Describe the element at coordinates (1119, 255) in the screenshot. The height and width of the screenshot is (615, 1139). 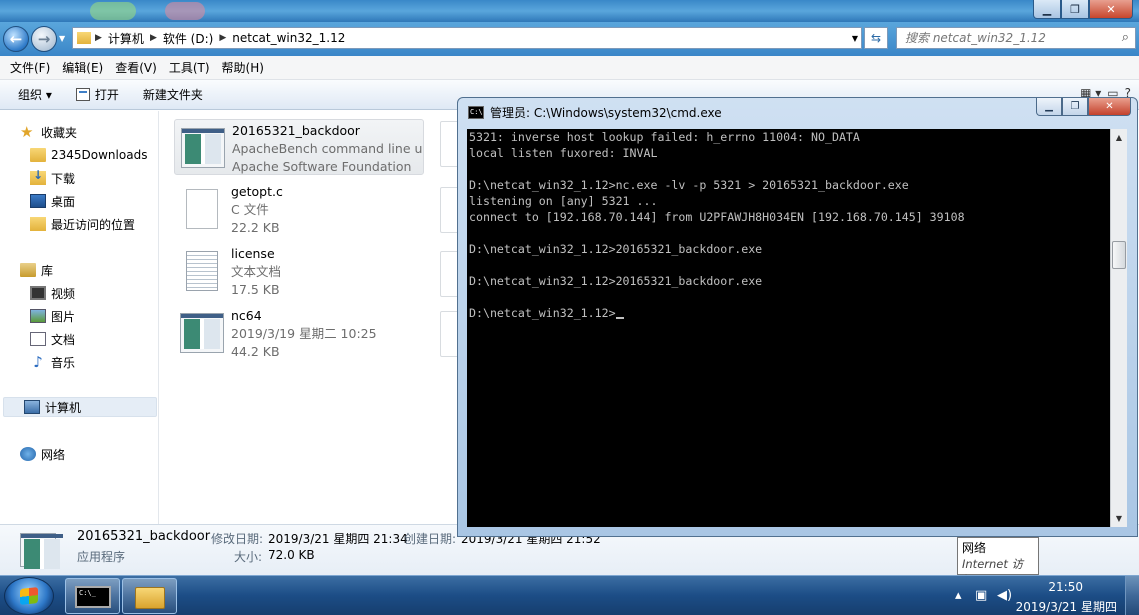
I see `scrollbar-thumb` at that location.